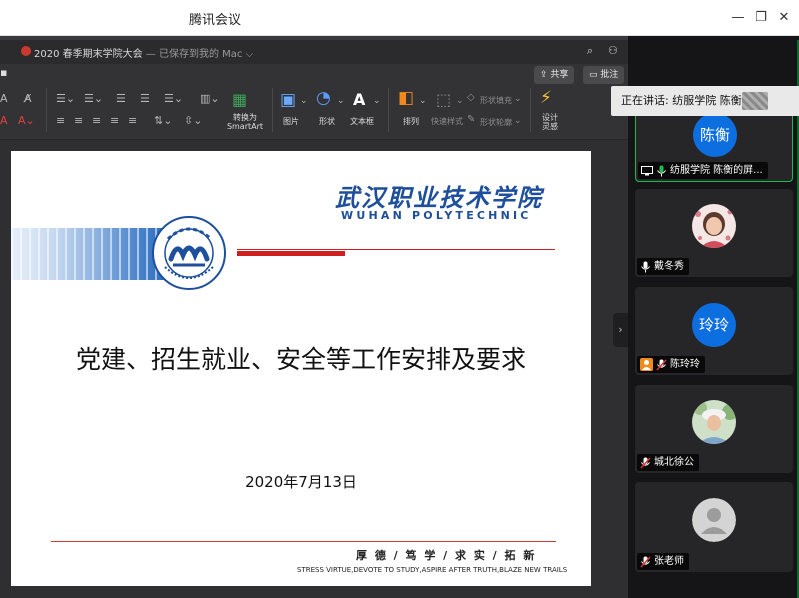 The height and width of the screenshot is (598, 799). What do you see at coordinates (303, 541) in the screenshot?
I see `footer-red-line` at bounding box center [303, 541].